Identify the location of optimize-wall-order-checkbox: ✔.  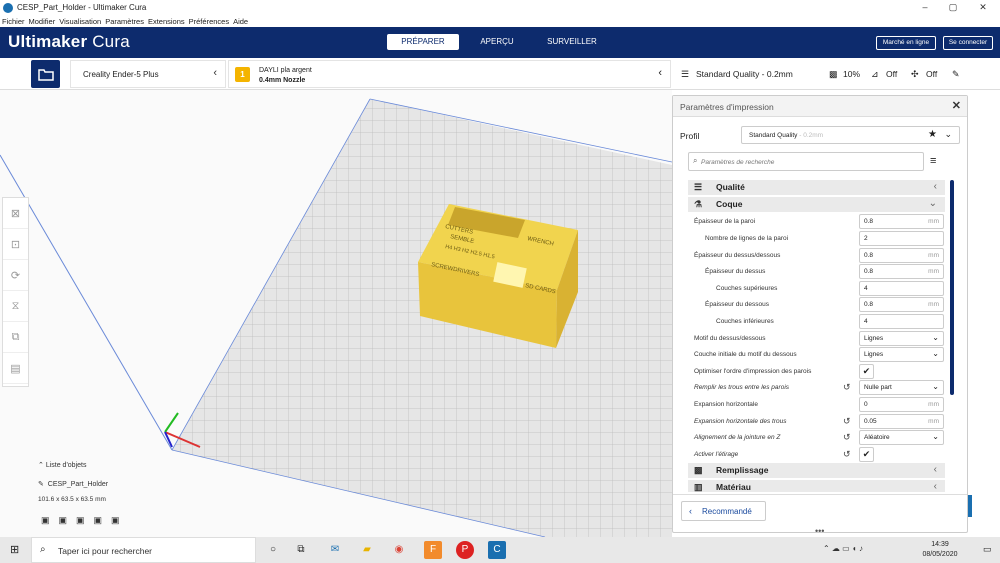
(866, 371).